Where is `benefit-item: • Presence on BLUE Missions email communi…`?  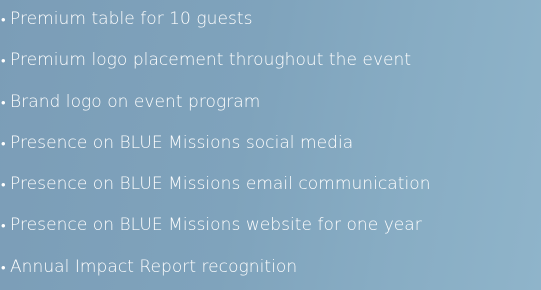
benefit-item: • Presence on BLUE Missions email communi… is located at coordinates (215, 184).